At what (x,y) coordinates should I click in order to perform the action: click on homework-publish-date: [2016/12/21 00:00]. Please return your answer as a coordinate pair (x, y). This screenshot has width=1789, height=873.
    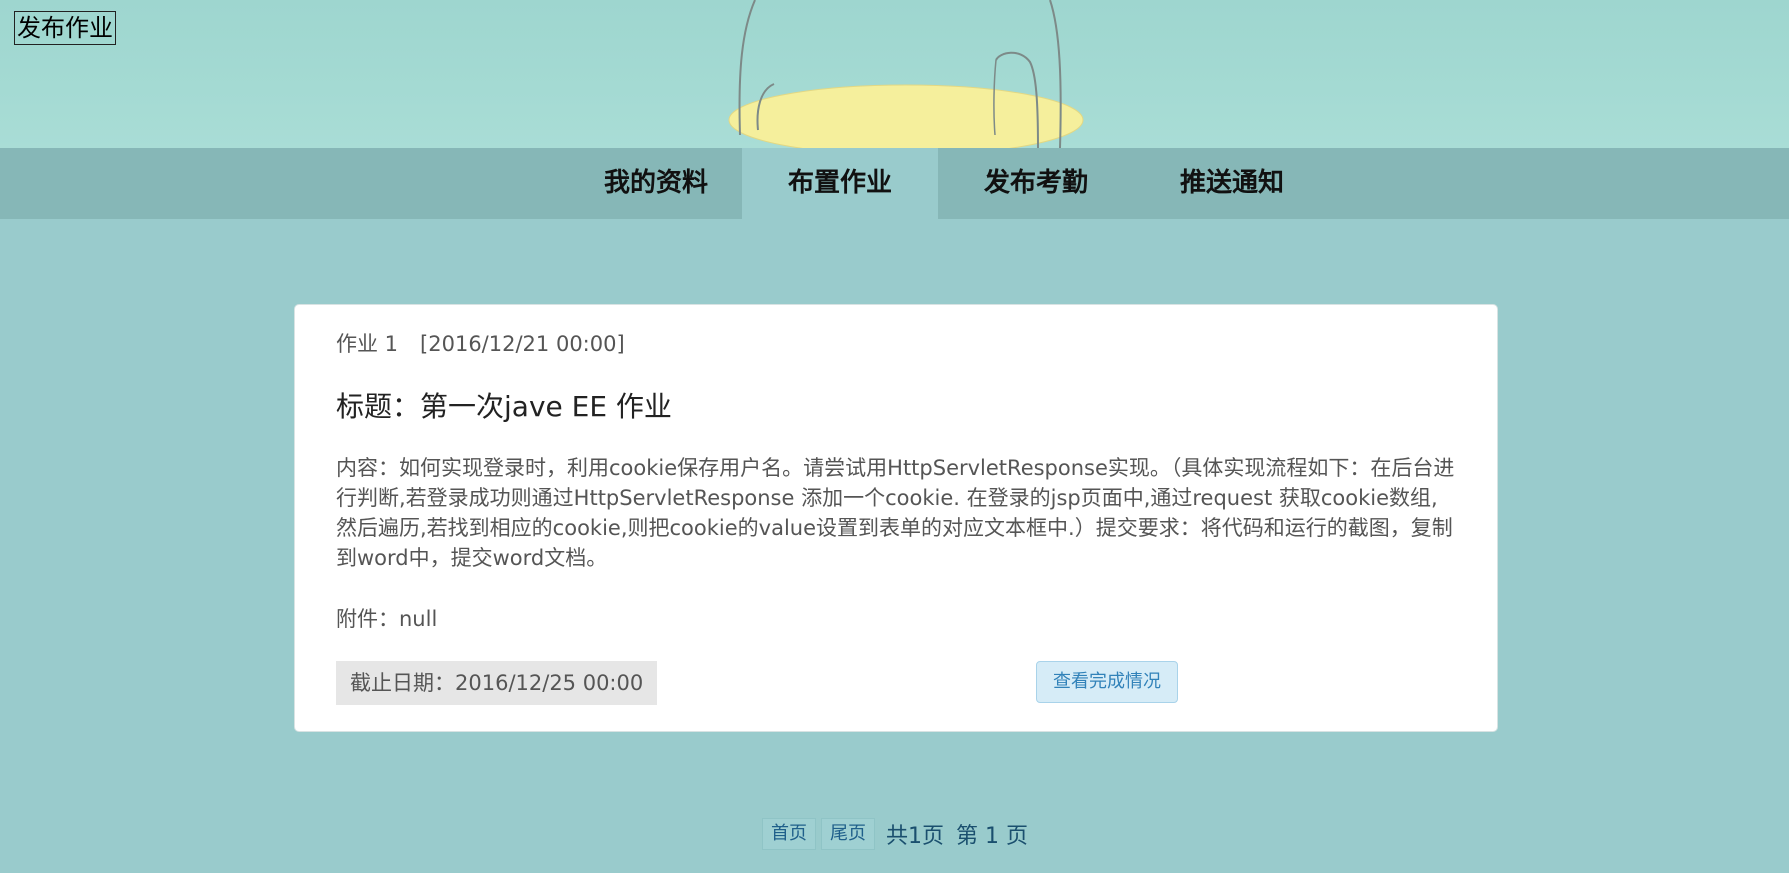
    Looking at the image, I should click on (522, 344).